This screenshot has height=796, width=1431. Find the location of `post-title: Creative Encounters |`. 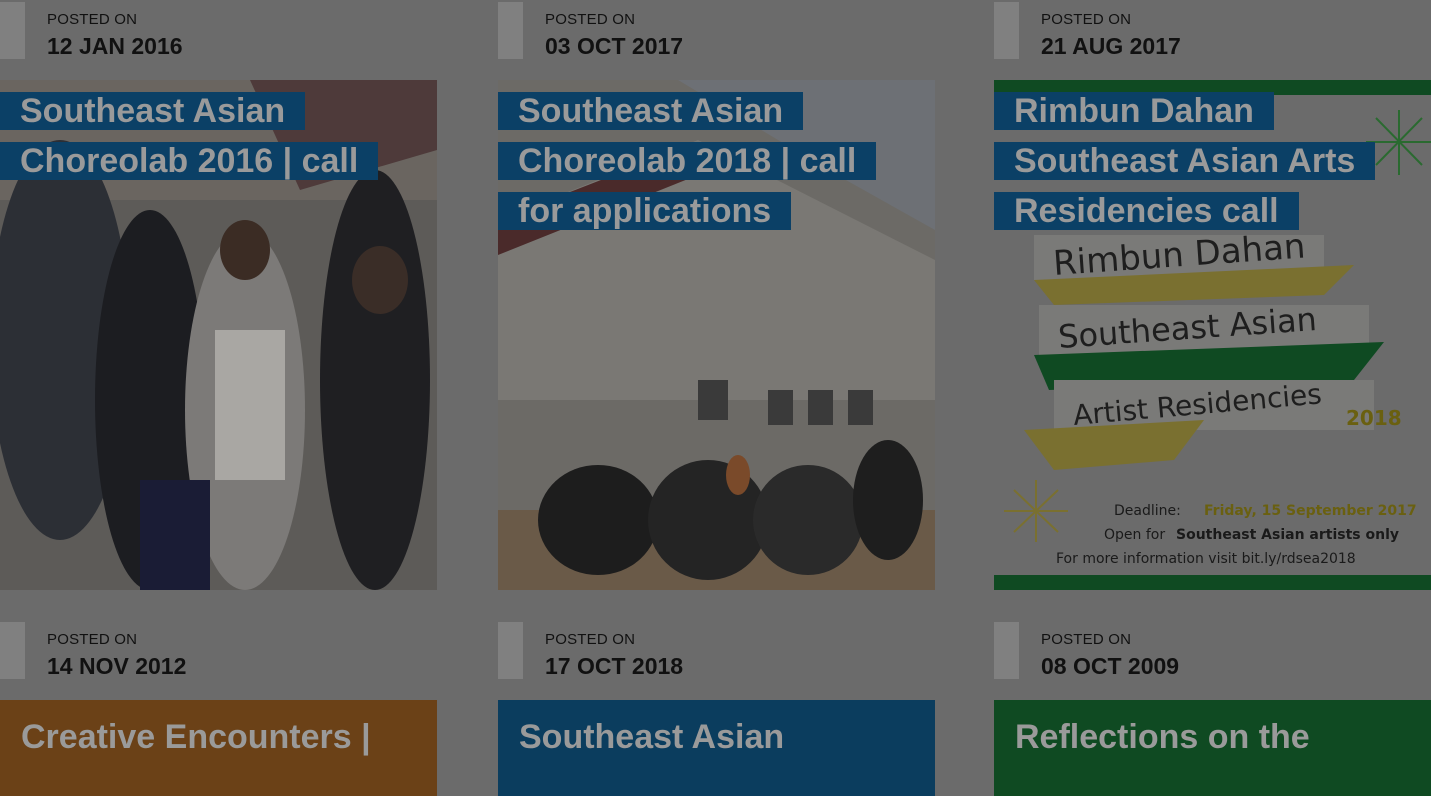

post-title: Creative Encounters | is located at coordinates (196, 737).